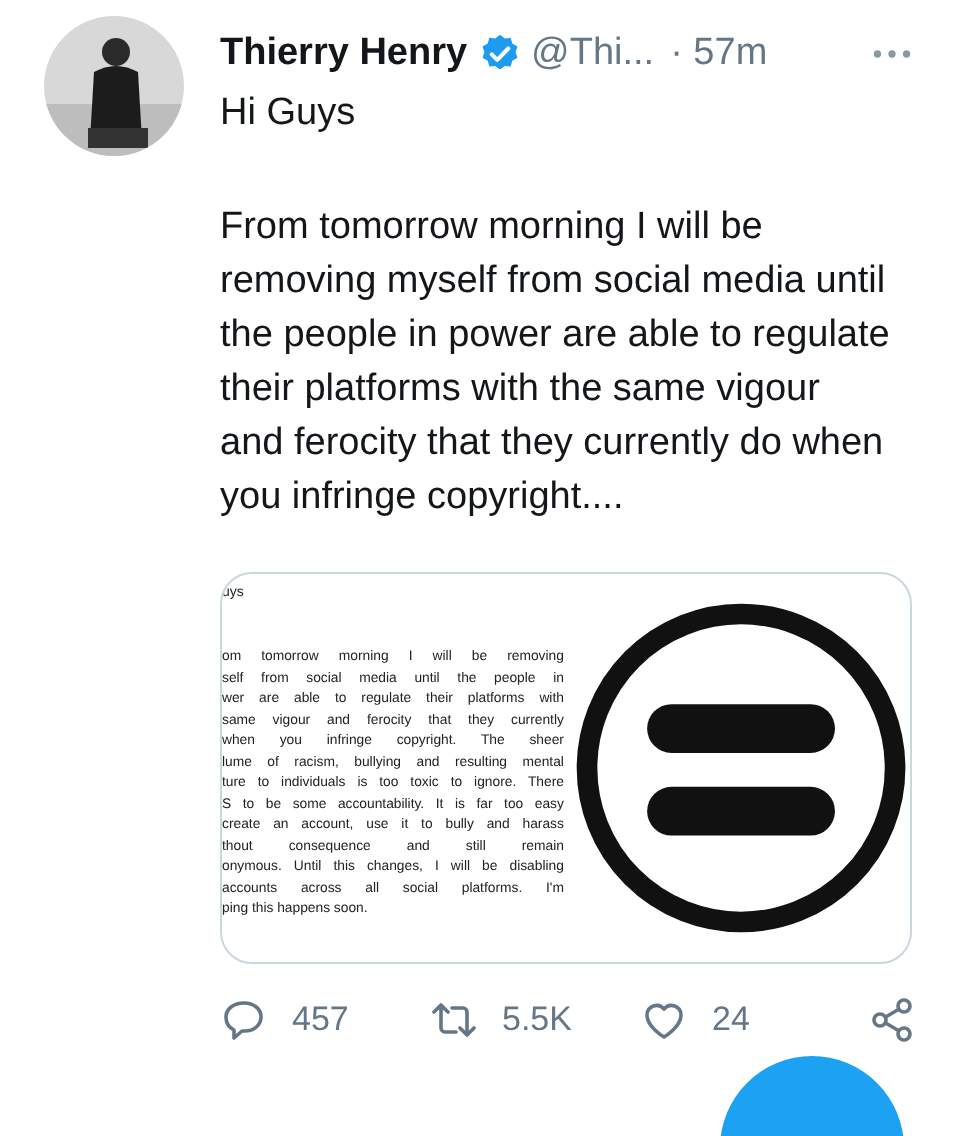  What do you see at coordinates (719, 54) in the screenshot?
I see `post-time: · 57m` at bounding box center [719, 54].